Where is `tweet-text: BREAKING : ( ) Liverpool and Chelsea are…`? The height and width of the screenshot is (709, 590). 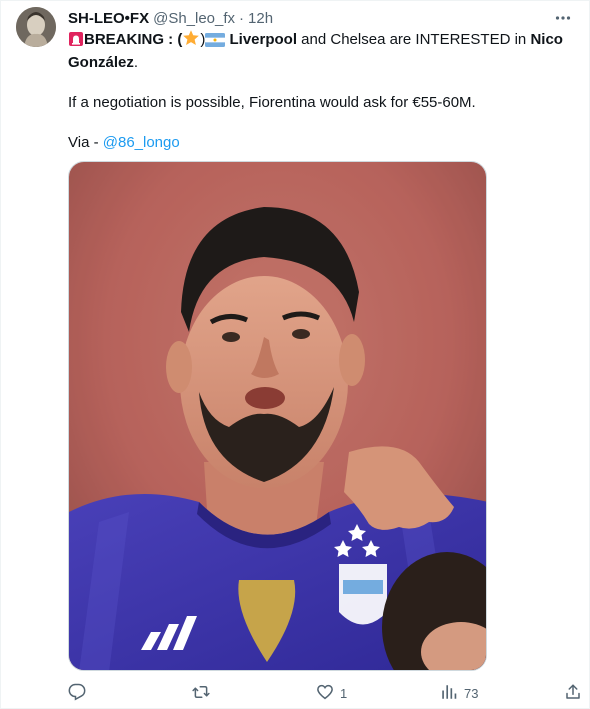
tweet-text: BREAKING : ( ) Liverpool and Chelsea are… is located at coordinates (318, 91).